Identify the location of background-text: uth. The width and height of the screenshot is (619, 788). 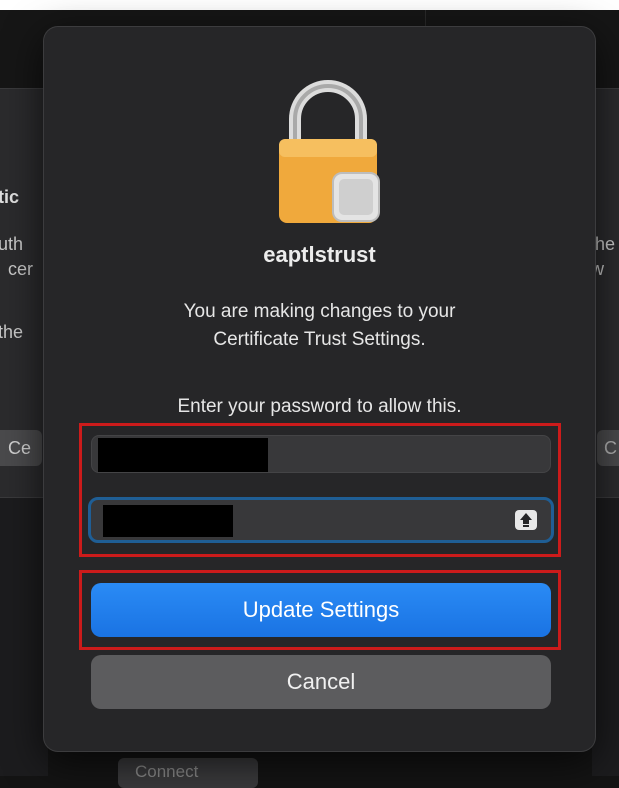
(12, 244).